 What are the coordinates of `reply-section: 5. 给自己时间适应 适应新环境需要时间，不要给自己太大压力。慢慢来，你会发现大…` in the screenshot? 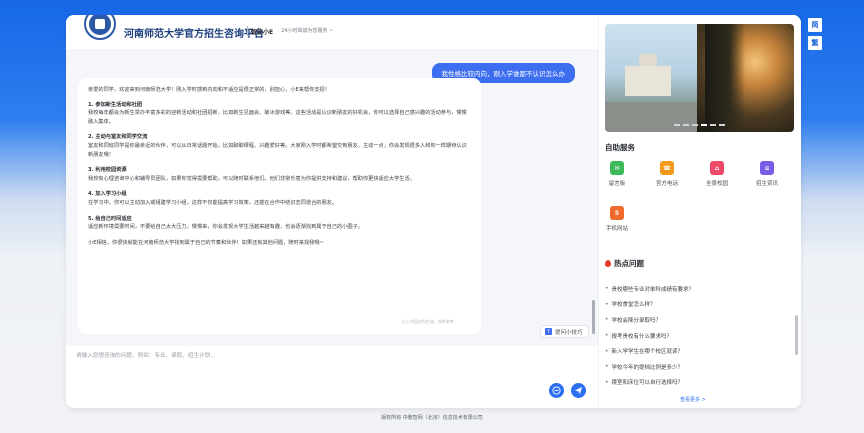 It's located at (279, 223).